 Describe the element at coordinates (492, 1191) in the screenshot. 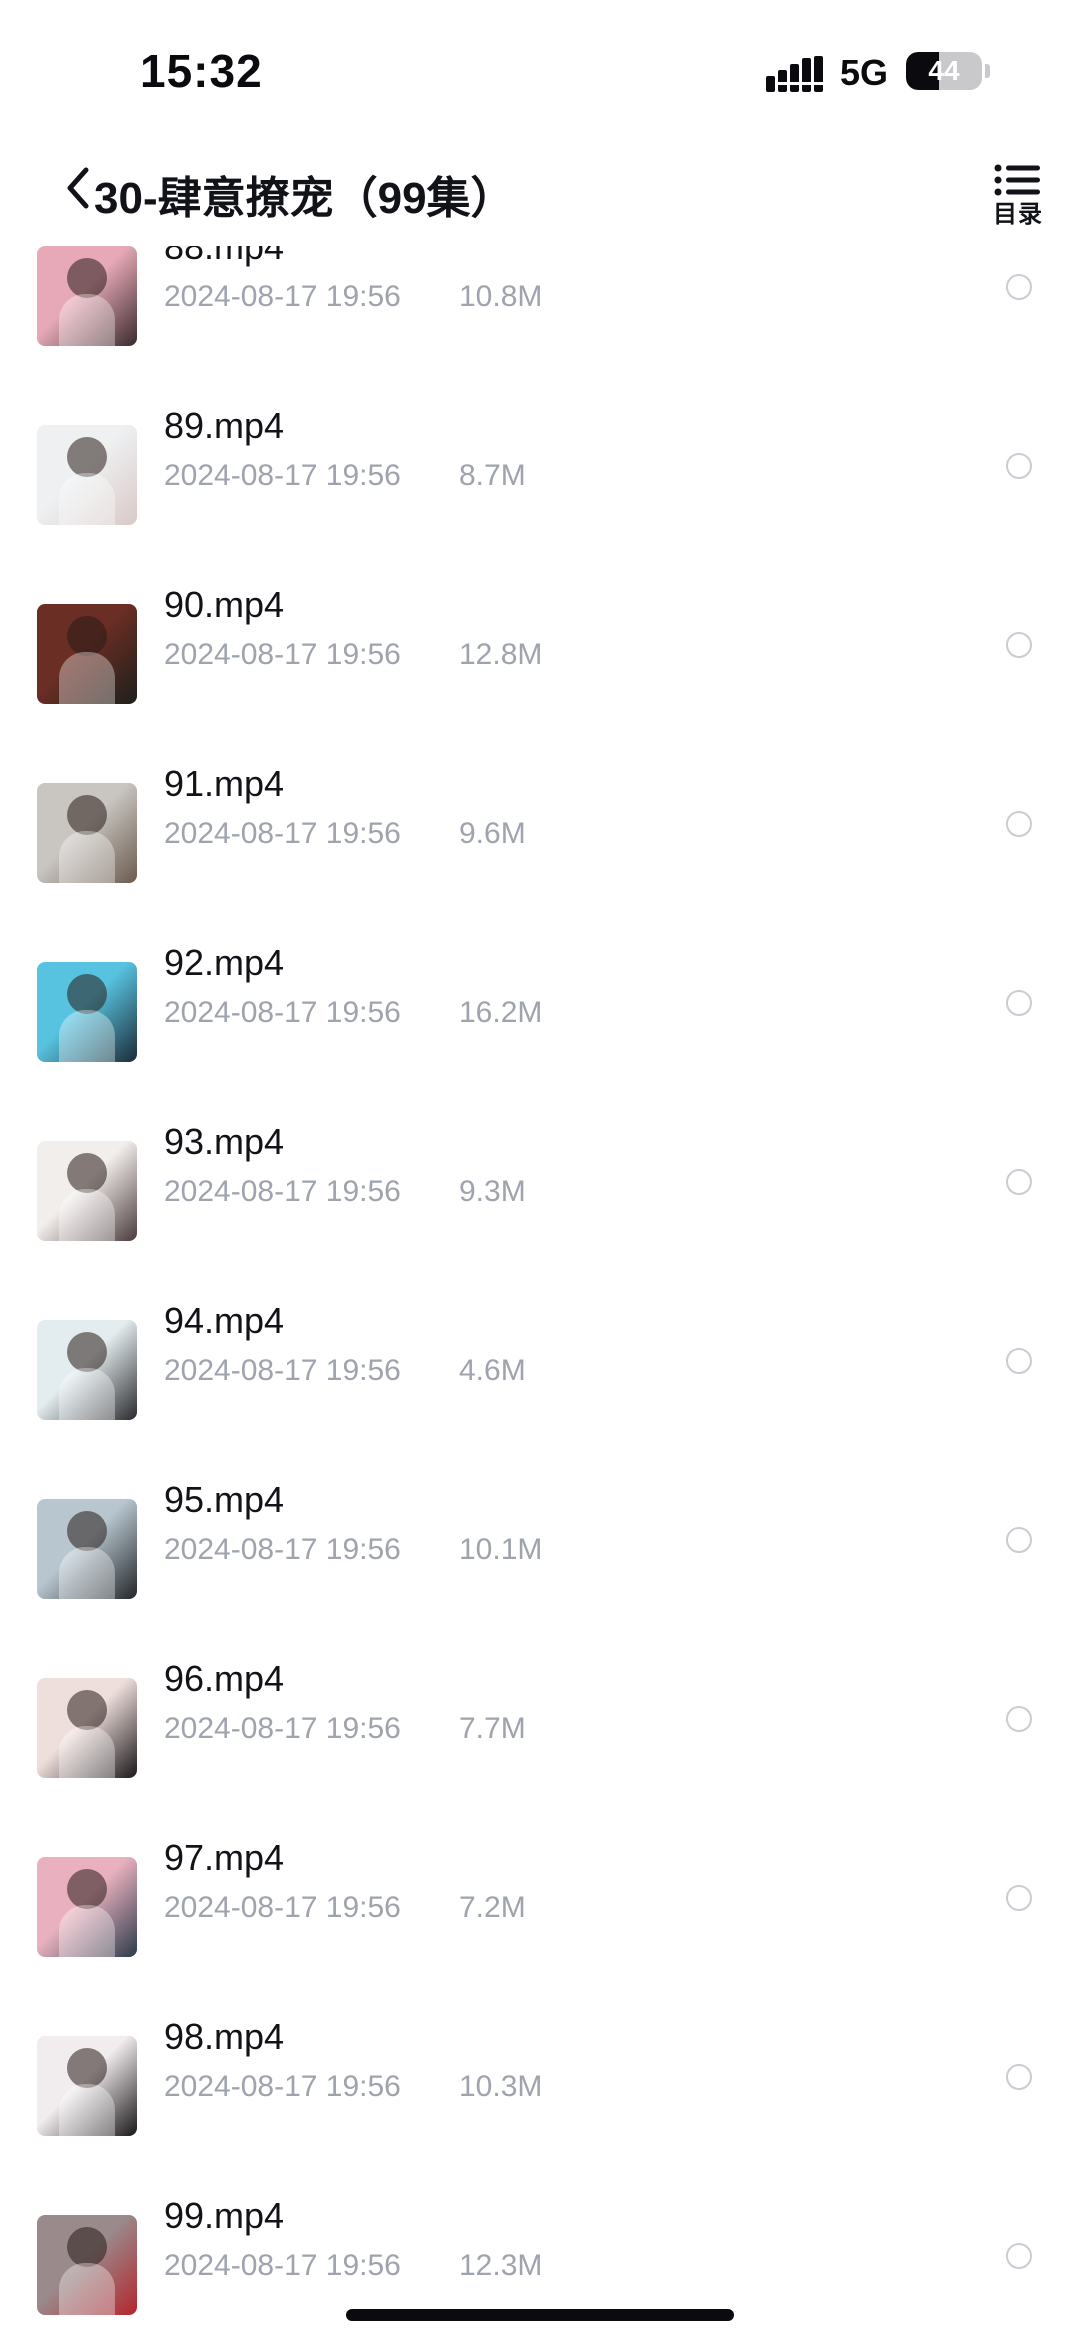

I see `file-size: 9.3M` at that location.